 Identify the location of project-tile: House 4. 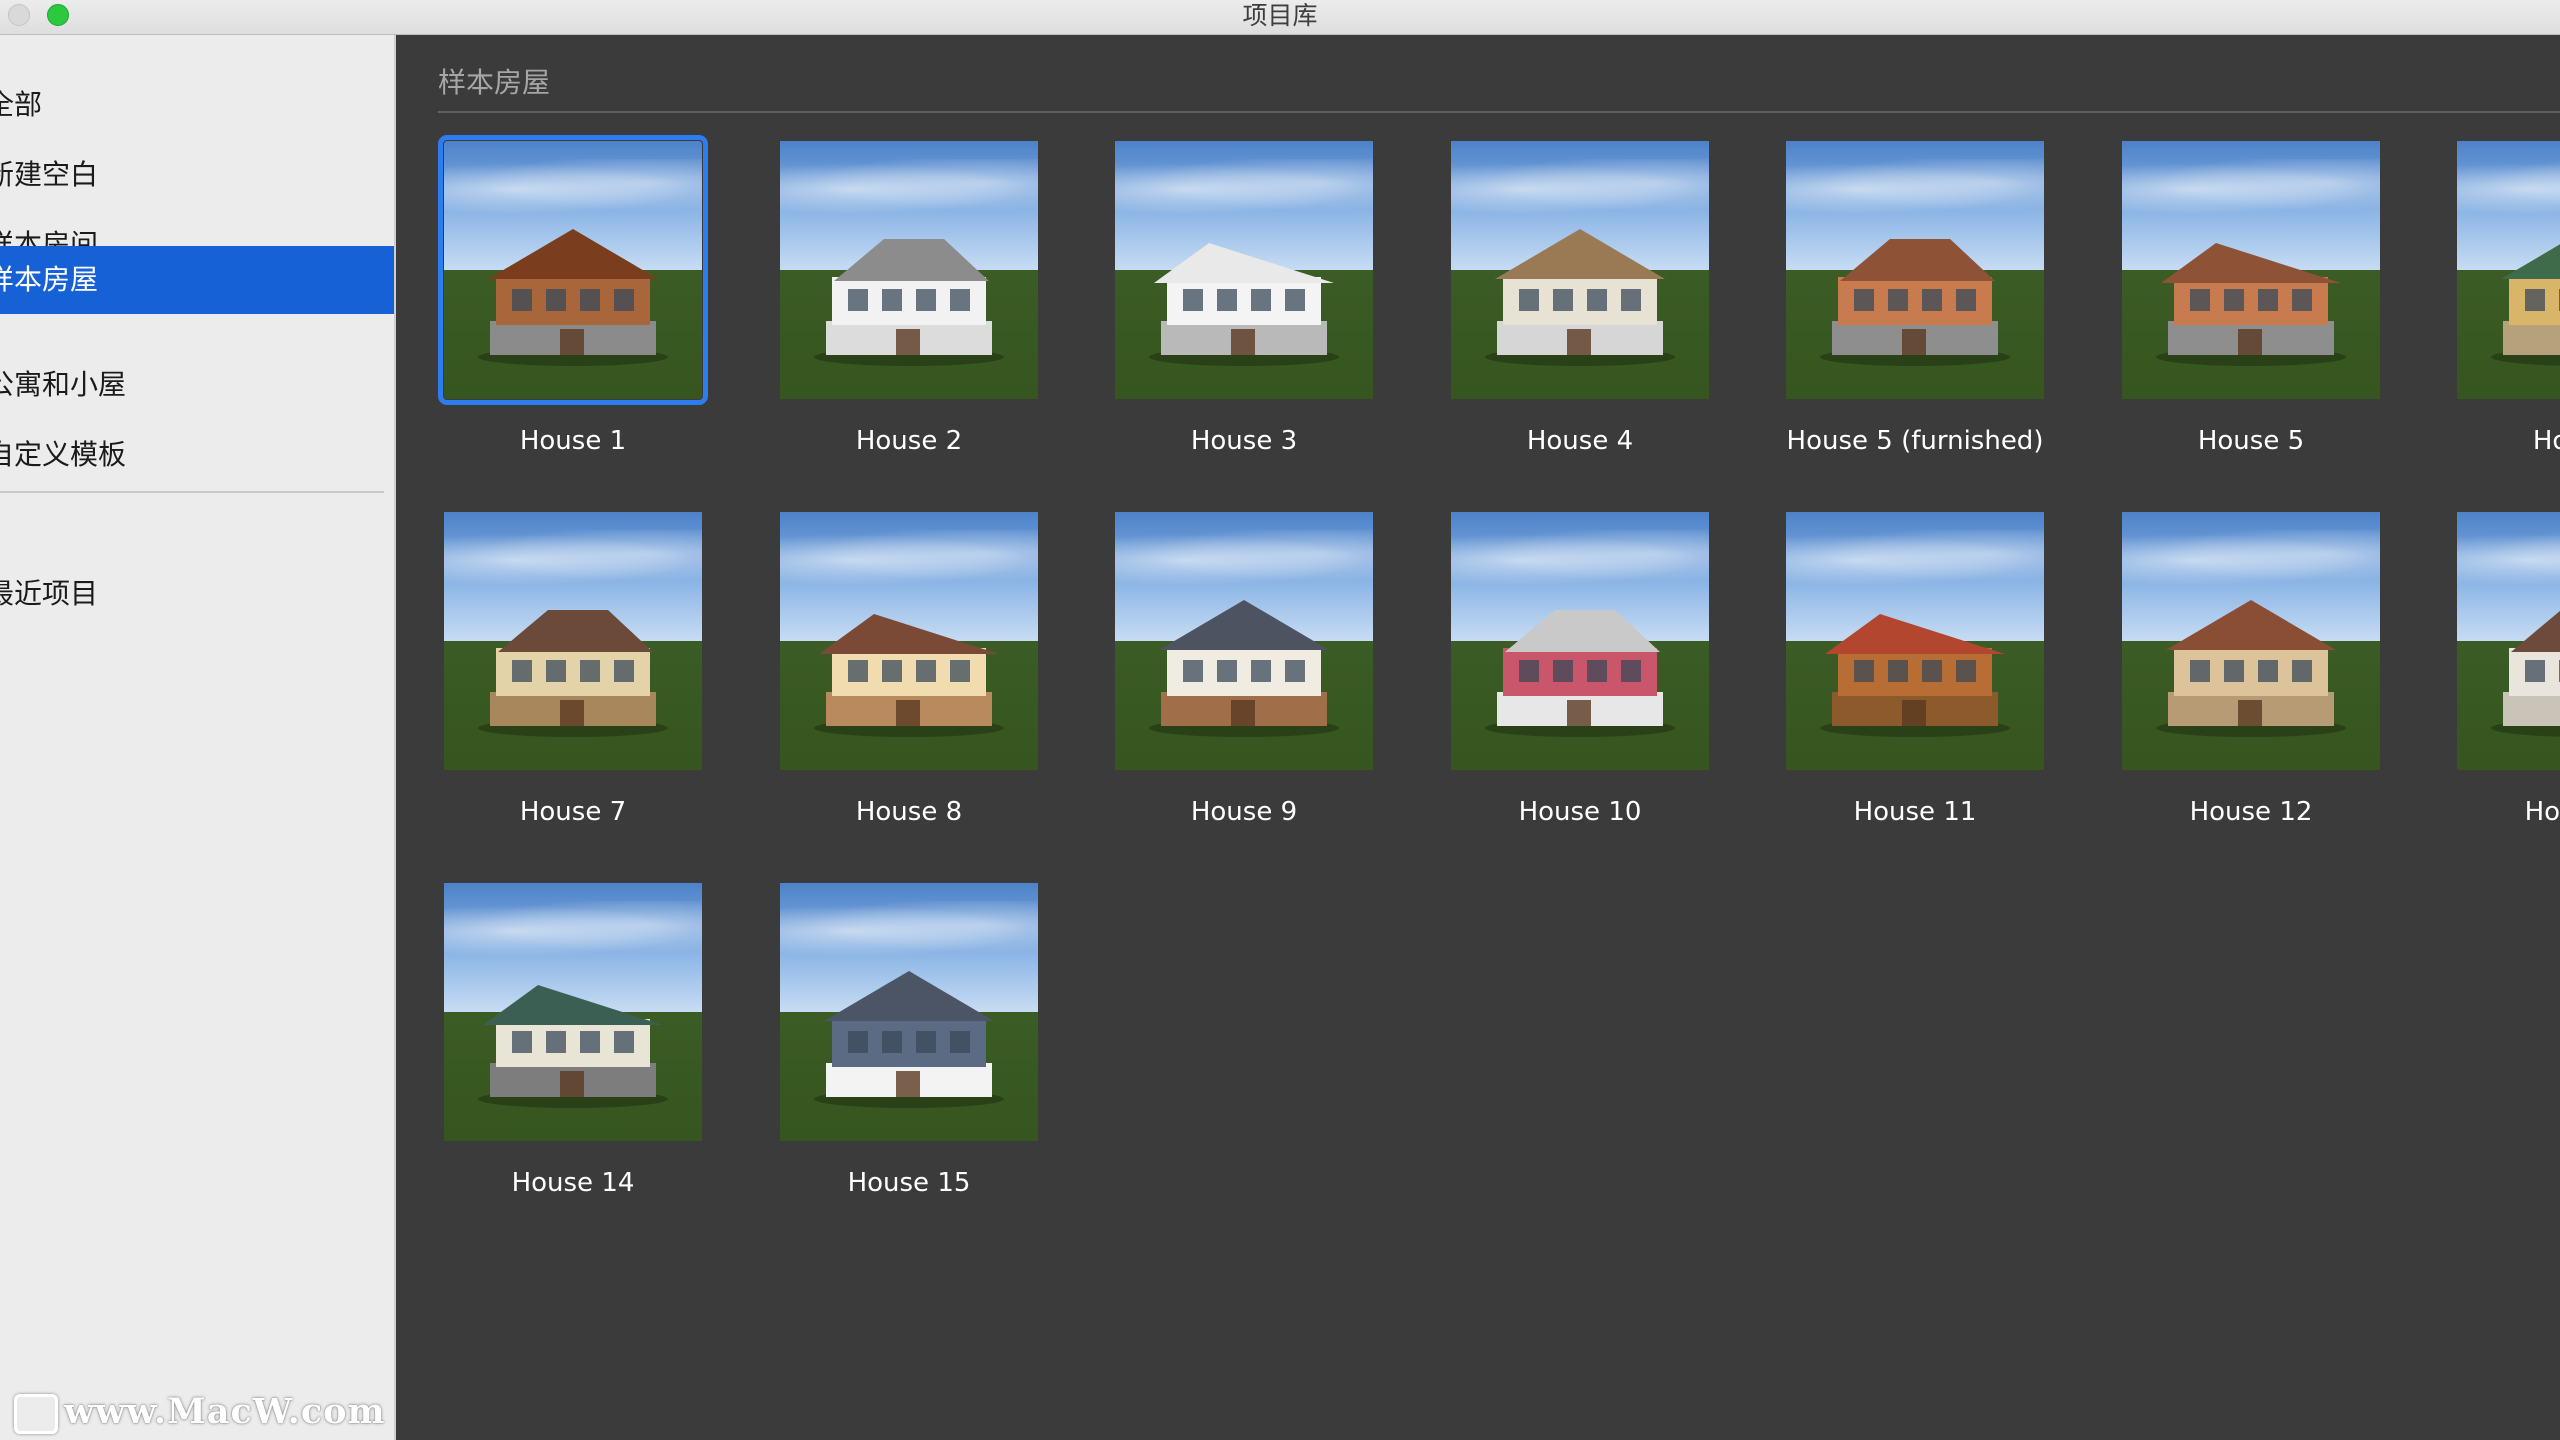
(1580, 301).